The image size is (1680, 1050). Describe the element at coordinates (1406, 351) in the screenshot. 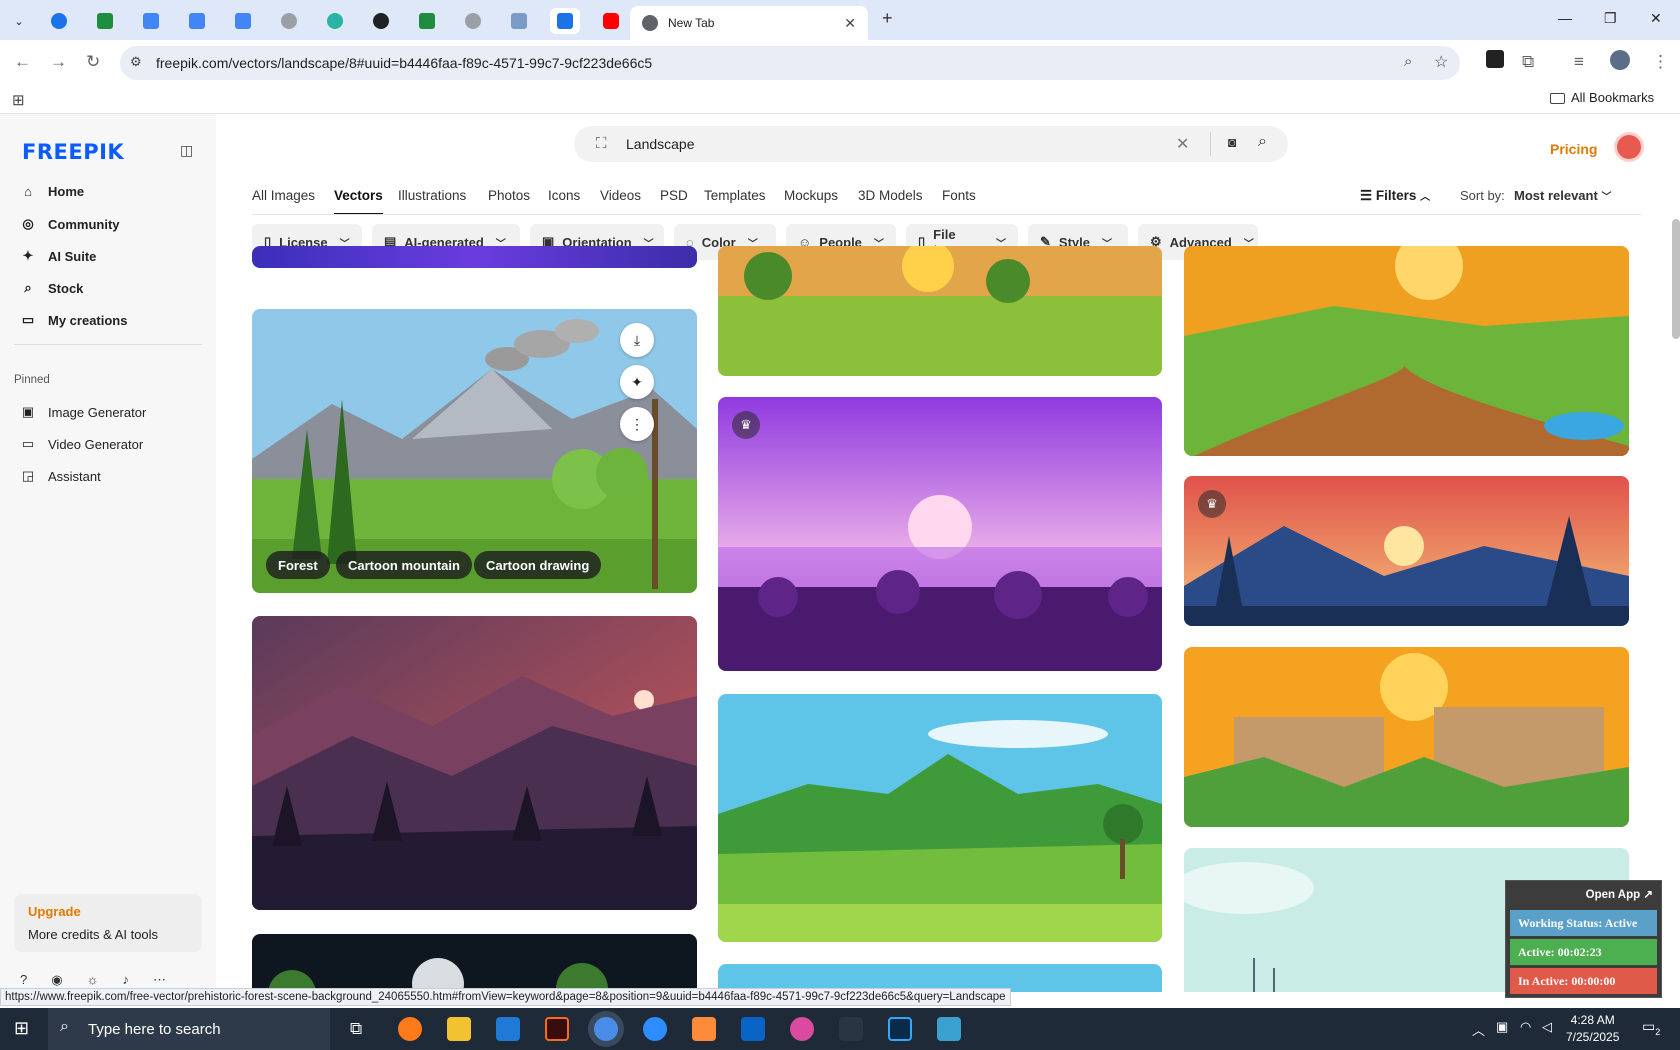

I see `image-card-sunset-path` at that location.